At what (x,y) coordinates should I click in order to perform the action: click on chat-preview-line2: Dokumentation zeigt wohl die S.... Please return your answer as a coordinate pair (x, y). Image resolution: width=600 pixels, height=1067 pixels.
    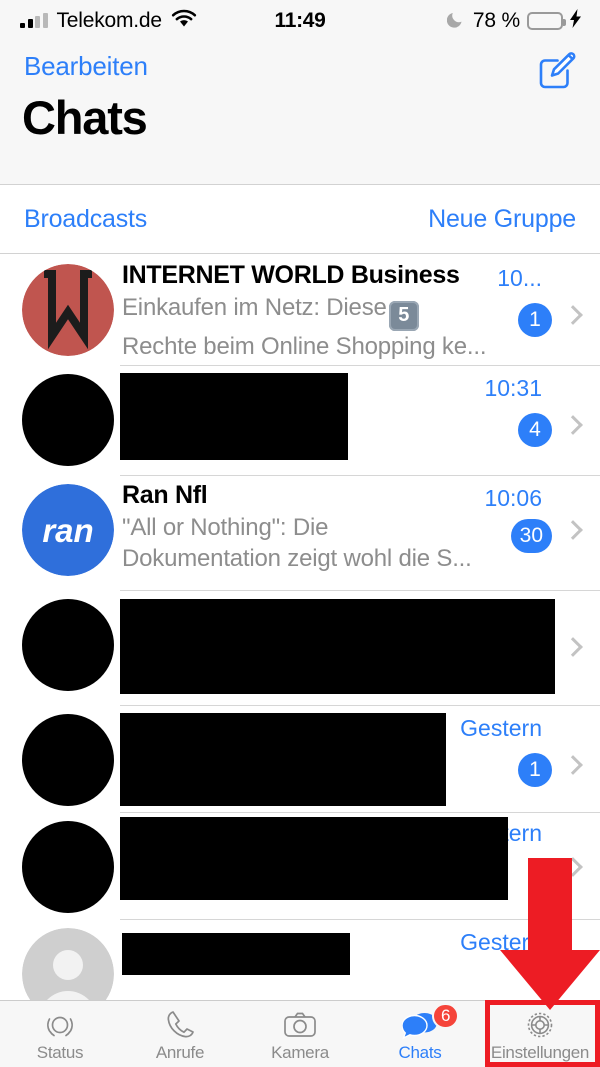
    Looking at the image, I should click on (297, 558).